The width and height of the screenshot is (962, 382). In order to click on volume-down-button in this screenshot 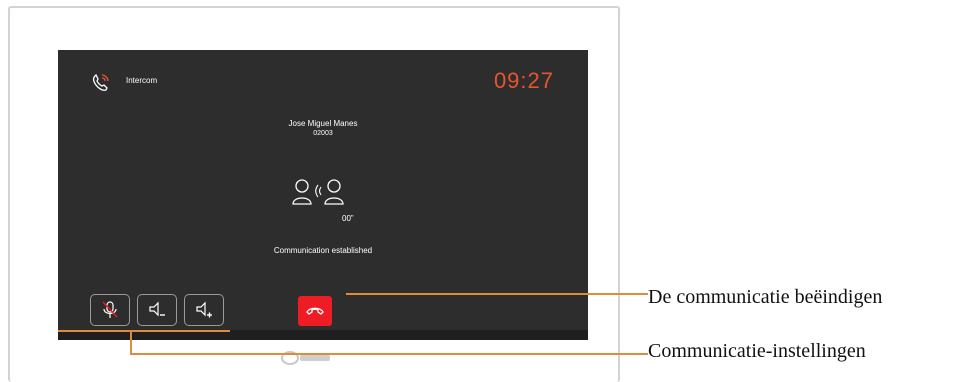, I will do `click(157, 310)`.